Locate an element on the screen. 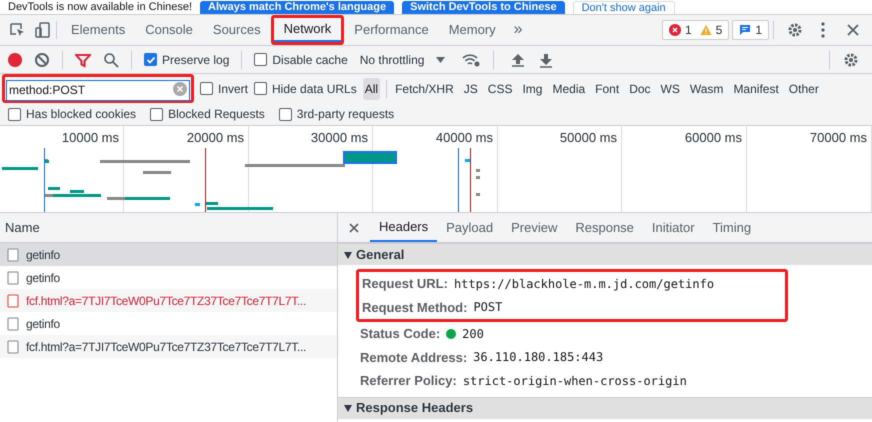 This screenshot has width=872, height=422. message-icon is located at coordinates (745, 30).